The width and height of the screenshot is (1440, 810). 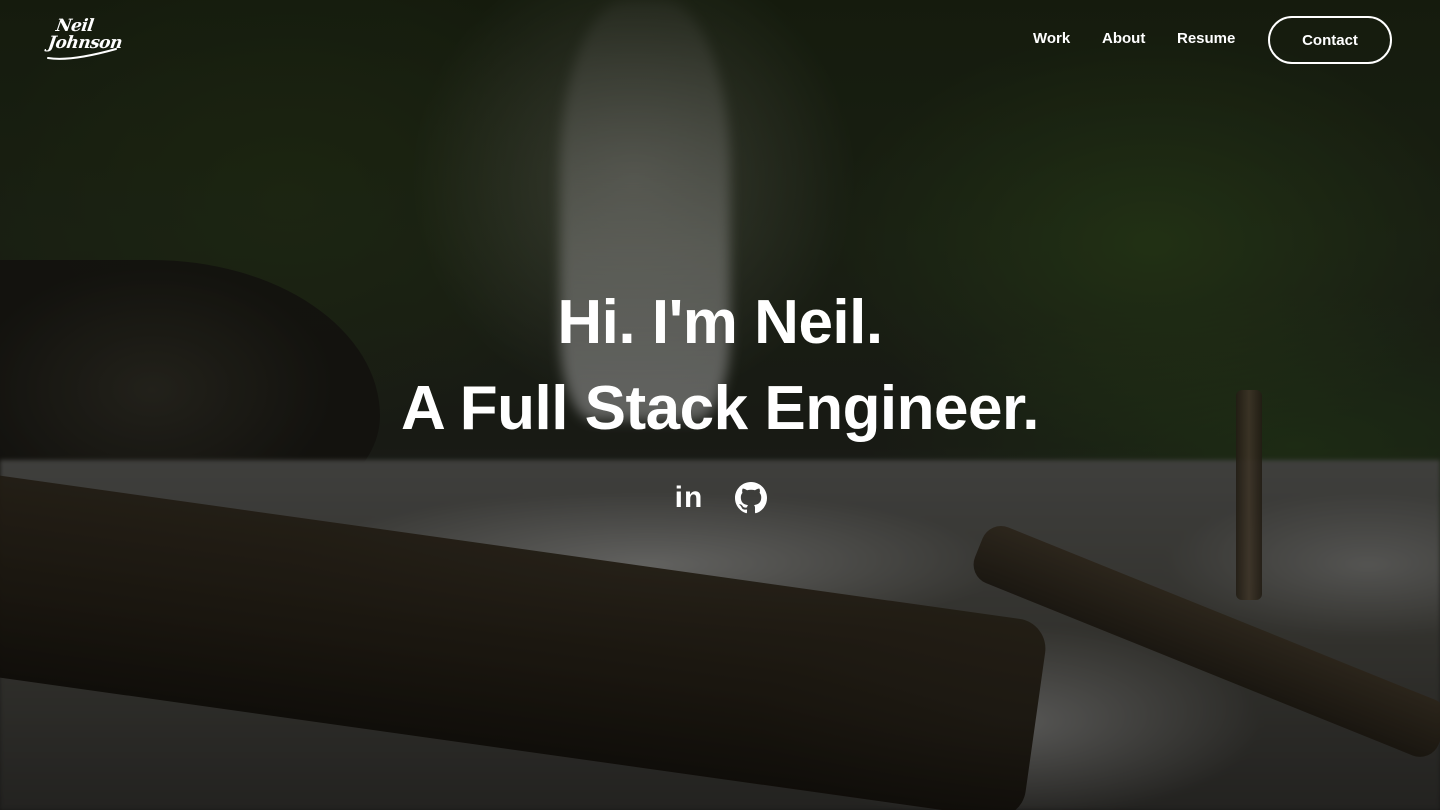 I want to click on site-header: Neil Johnson Work About Resume Contact, so click(x=720, y=40).